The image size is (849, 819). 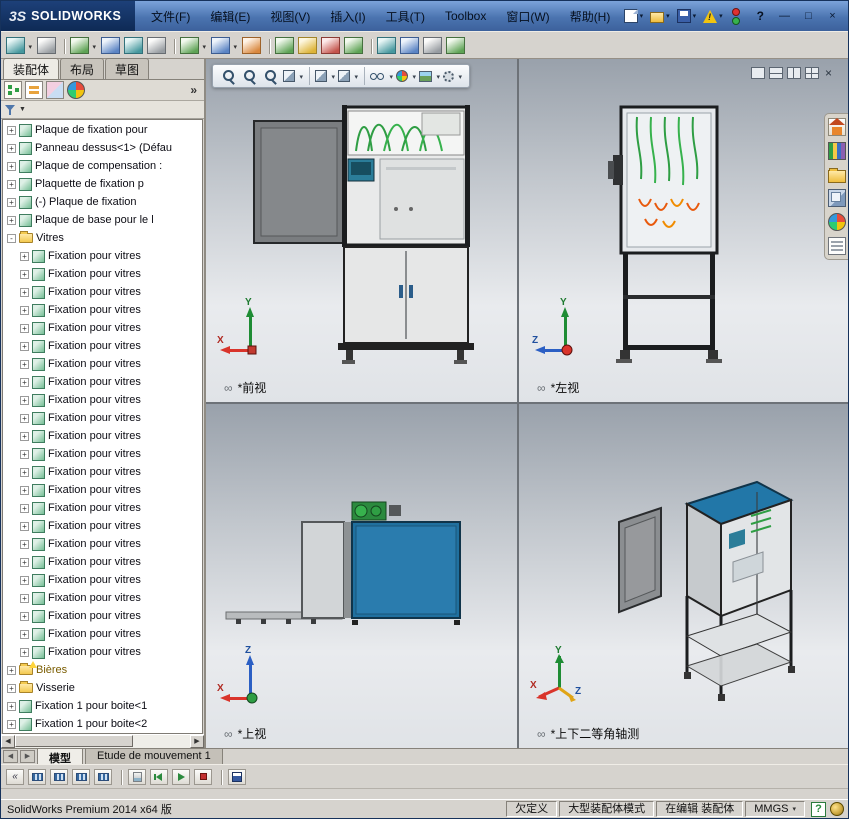 I want to click on maximize-button: □, so click(x=808, y=16).